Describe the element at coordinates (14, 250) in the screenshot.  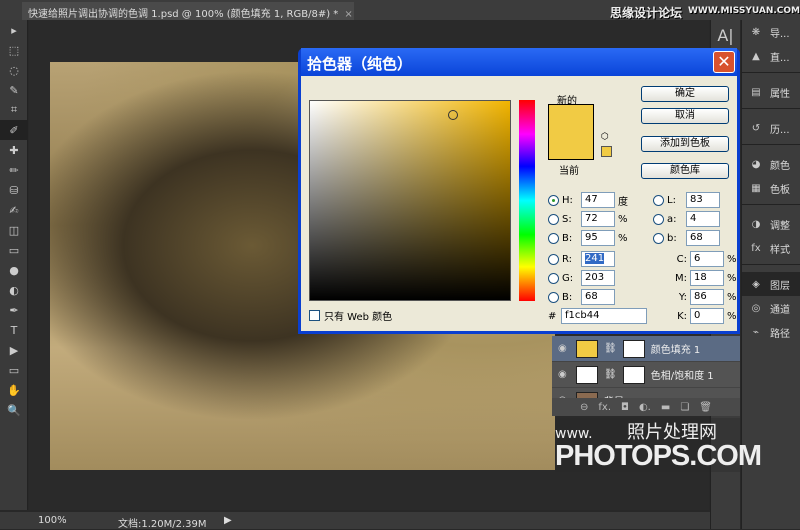
I see `gradient-tool-icon: ▭` at that location.